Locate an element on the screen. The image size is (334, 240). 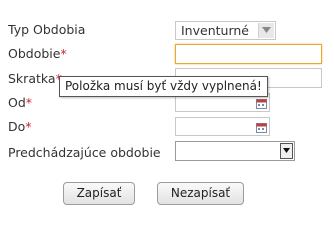
type-select-value: Inventurné is located at coordinates (215, 30).